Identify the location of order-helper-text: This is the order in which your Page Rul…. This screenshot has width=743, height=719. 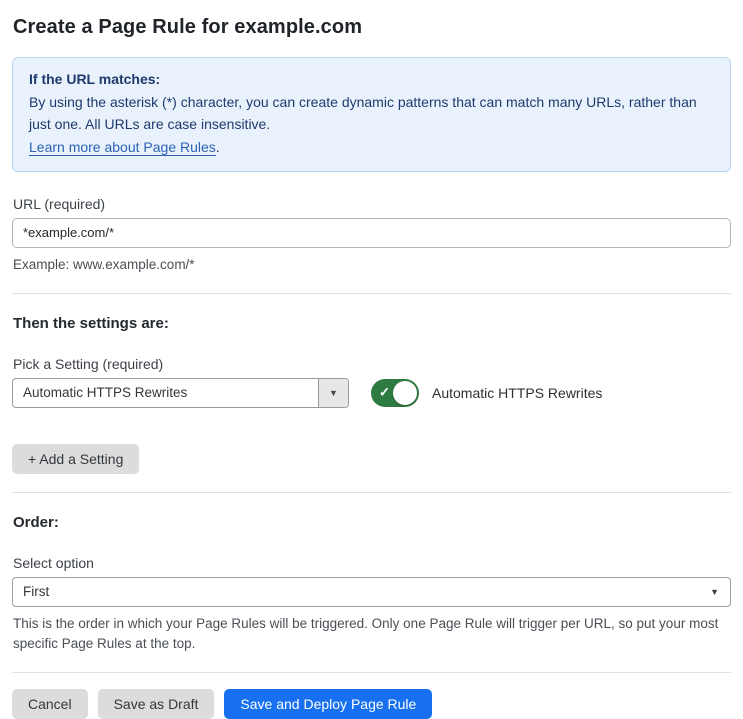
(366, 633).